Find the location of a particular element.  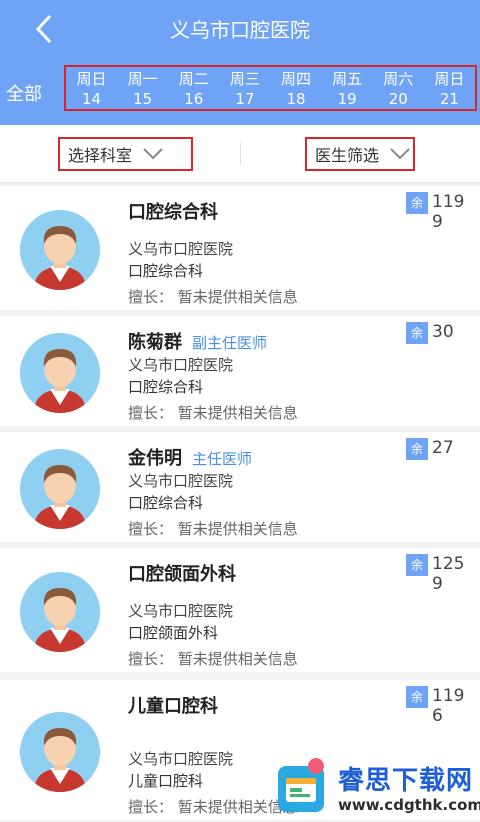

item-name: 金伟明 主任医师 is located at coordinates (190, 458).